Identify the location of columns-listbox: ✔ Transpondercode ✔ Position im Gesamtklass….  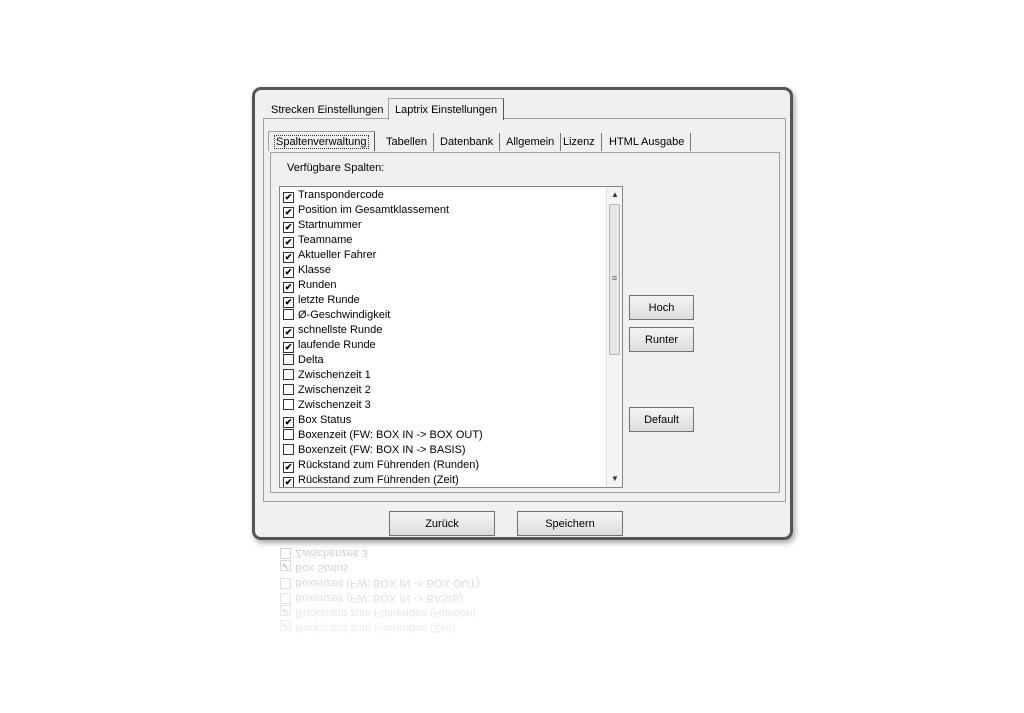
(451, 337).